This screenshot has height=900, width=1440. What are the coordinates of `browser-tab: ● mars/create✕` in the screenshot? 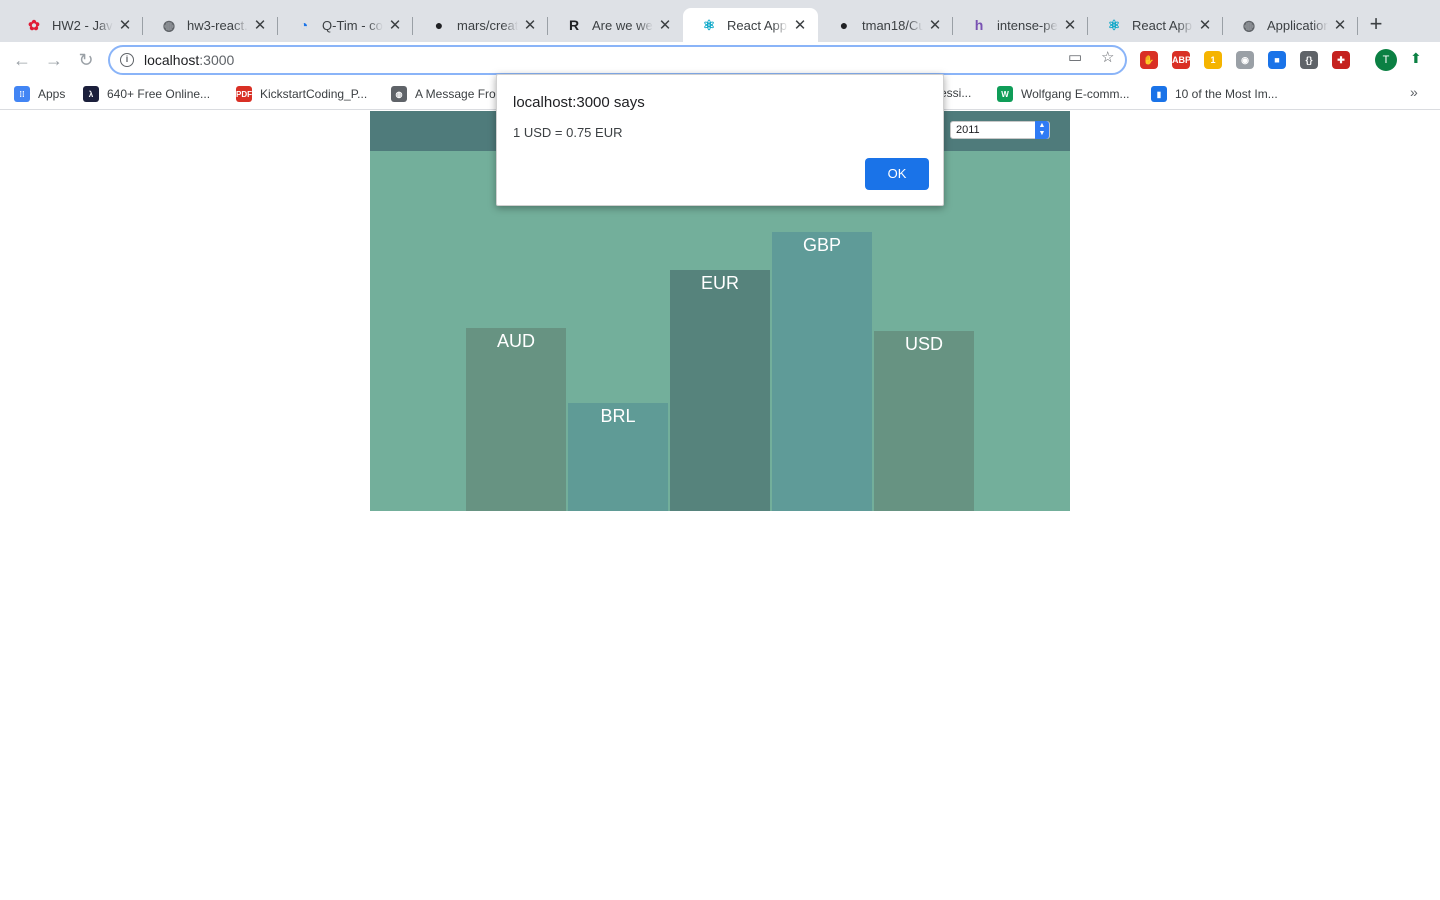 It's located at (480, 25).